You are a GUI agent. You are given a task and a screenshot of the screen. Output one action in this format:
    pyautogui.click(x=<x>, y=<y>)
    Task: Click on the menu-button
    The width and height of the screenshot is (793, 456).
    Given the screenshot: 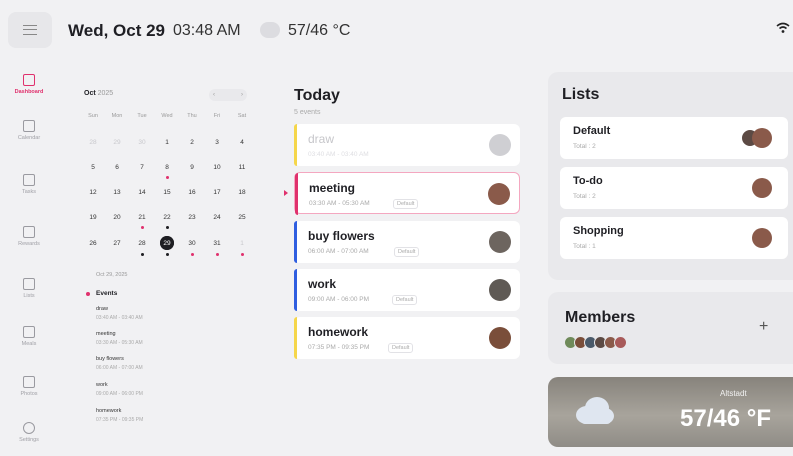 What is the action you would take?
    pyautogui.click(x=30, y=30)
    